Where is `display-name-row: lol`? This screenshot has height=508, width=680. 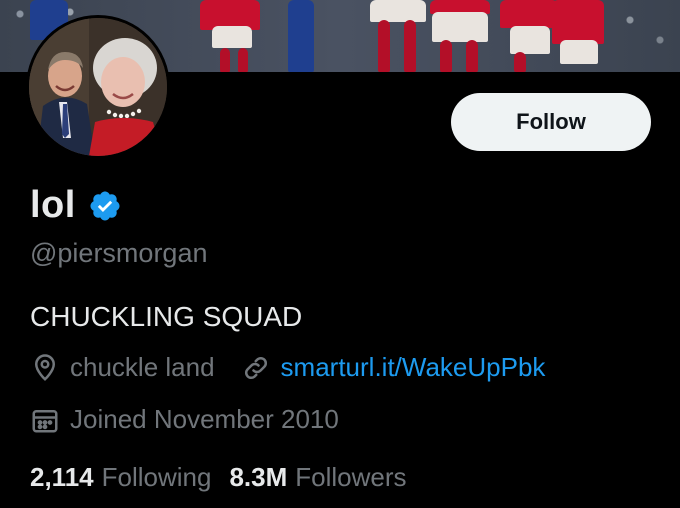
display-name-row: lol is located at coordinates (76, 205).